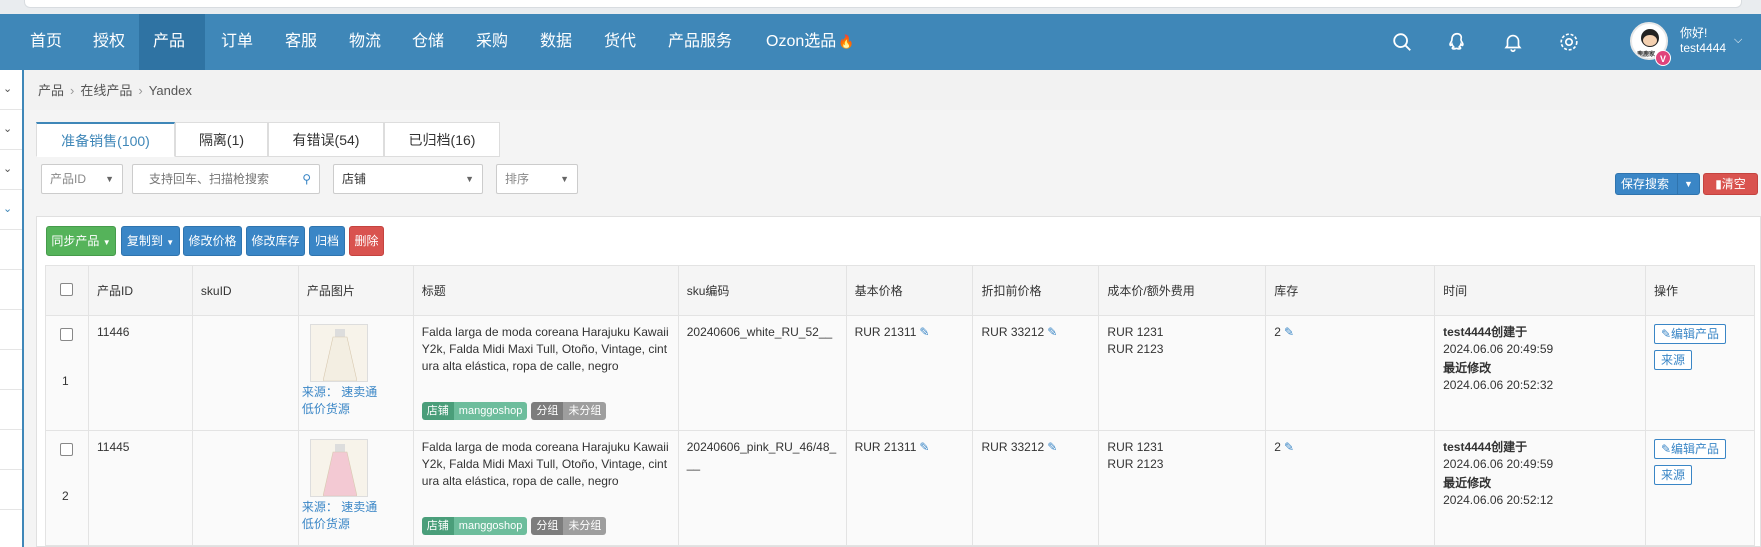 This screenshot has height=547, width=1761. What do you see at coordinates (212, 241) in the screenshot?
I see `edit-price-button: 修改价格` at bounding box center [212, 241].